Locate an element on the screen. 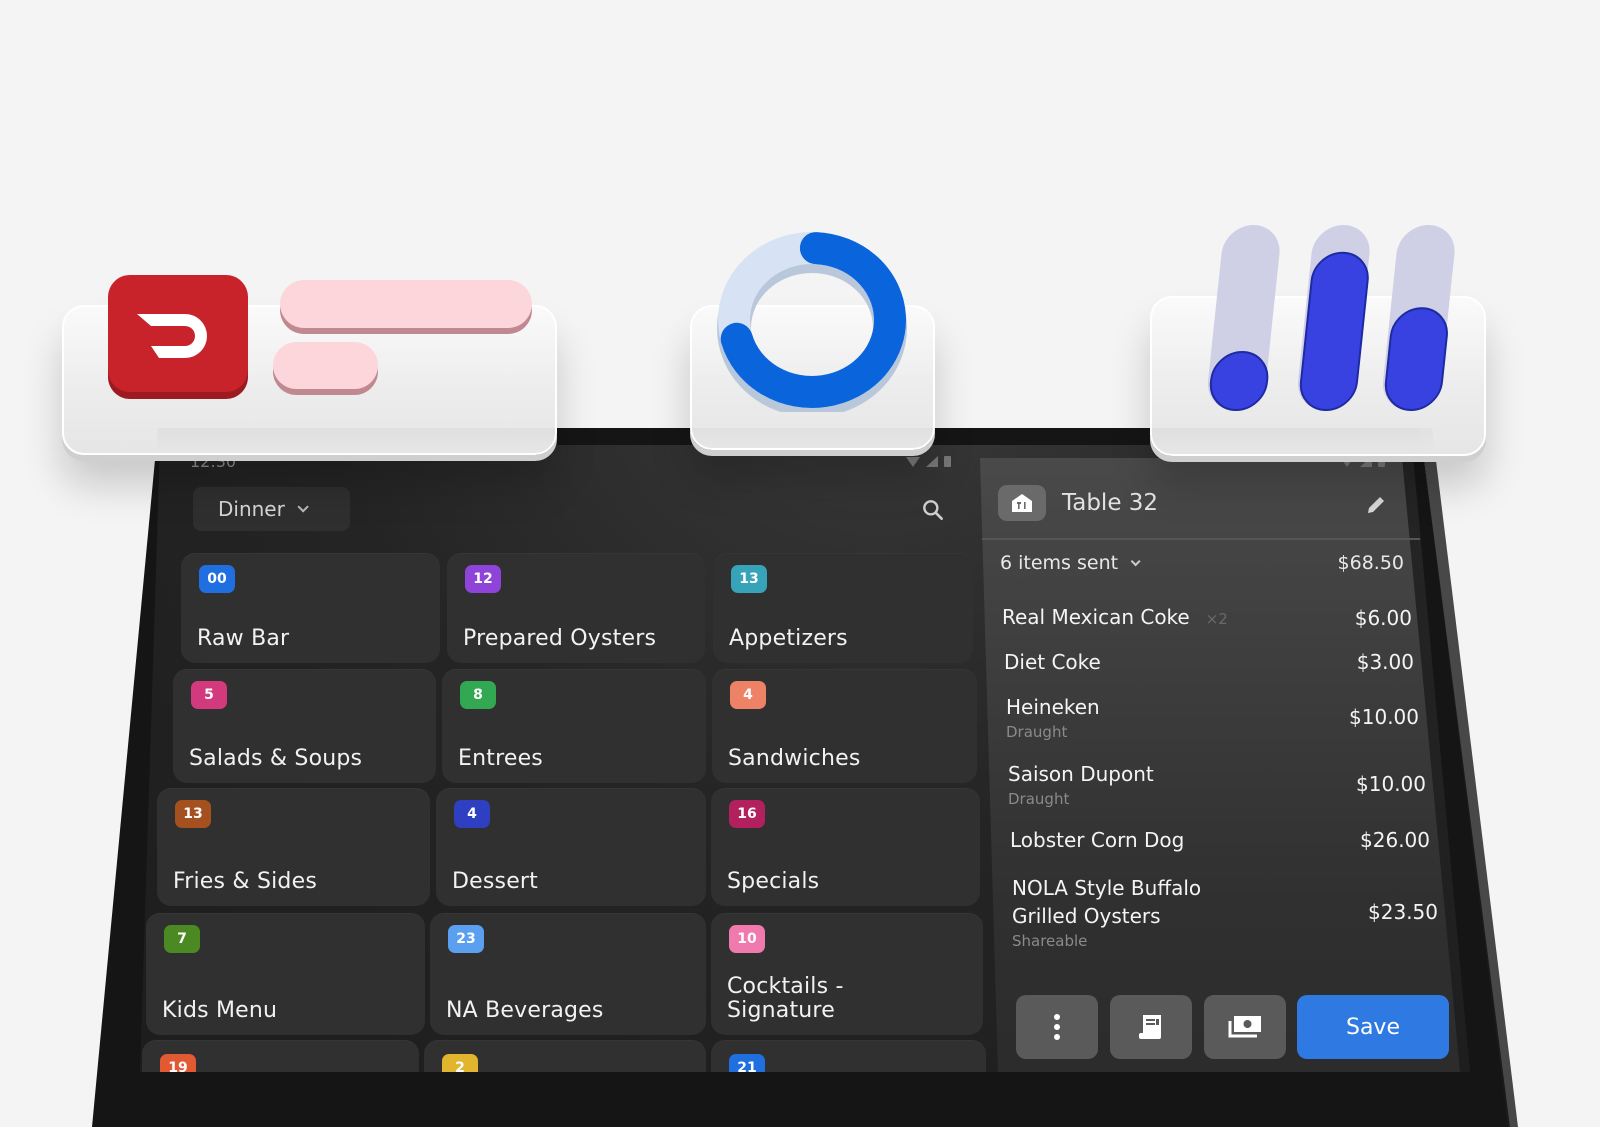  order-item: Heineken Draught $10.00 is located at coordinates (1212, 717).